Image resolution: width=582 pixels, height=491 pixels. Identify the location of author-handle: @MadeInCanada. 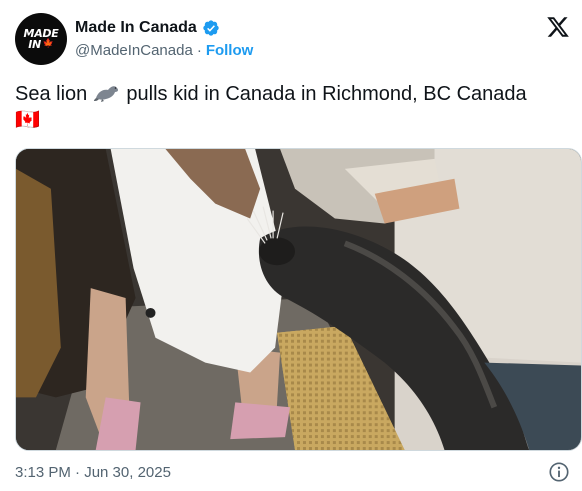
(134, 50).